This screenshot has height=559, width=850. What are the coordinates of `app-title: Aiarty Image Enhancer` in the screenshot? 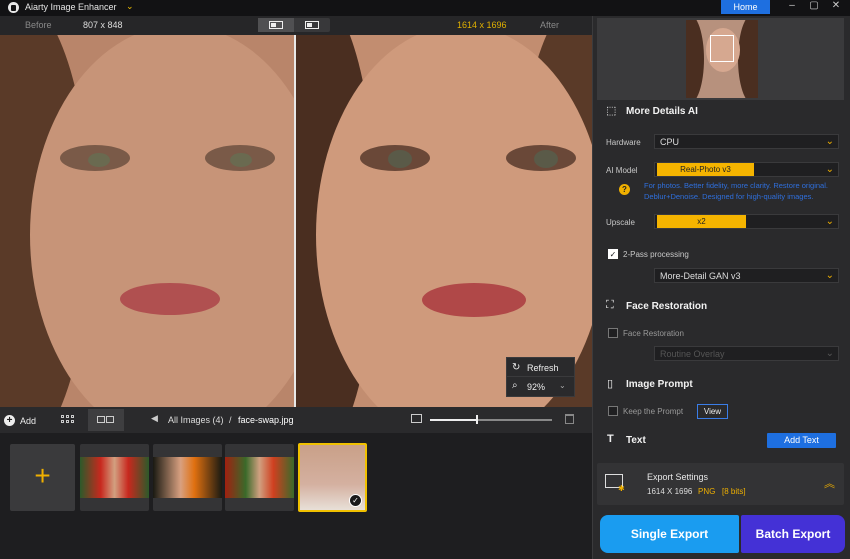 It's located at (71, 7).